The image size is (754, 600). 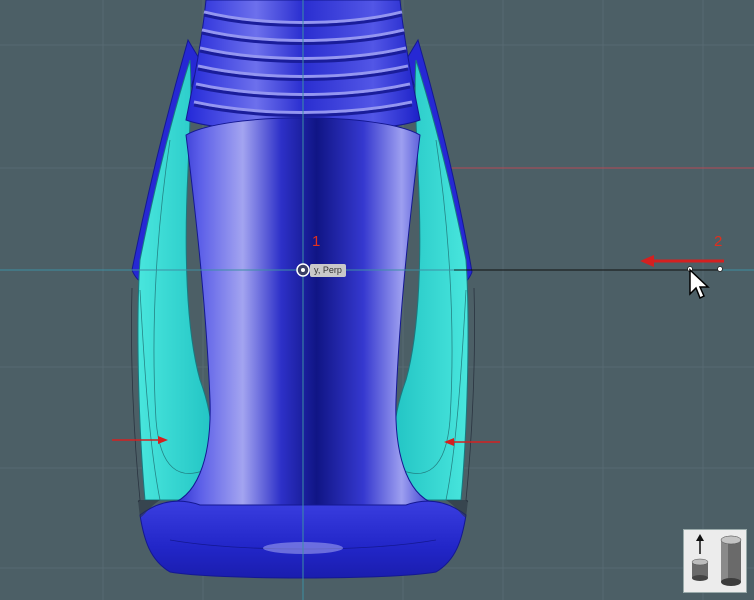 I want to click on arrow-cursor-icon, so click(x=699, y=284).